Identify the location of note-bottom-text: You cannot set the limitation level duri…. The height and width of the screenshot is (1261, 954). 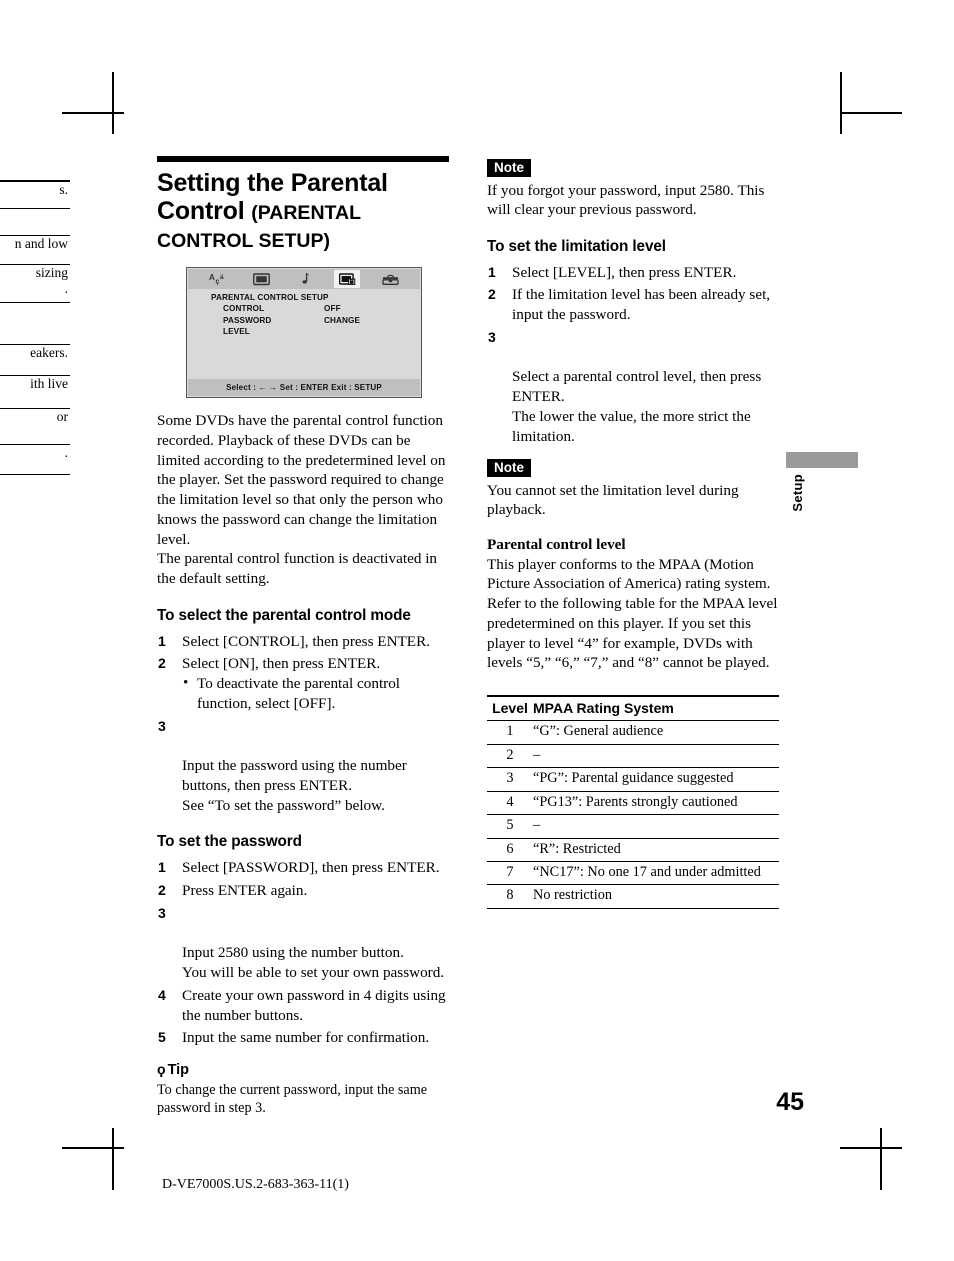
(613, 500).